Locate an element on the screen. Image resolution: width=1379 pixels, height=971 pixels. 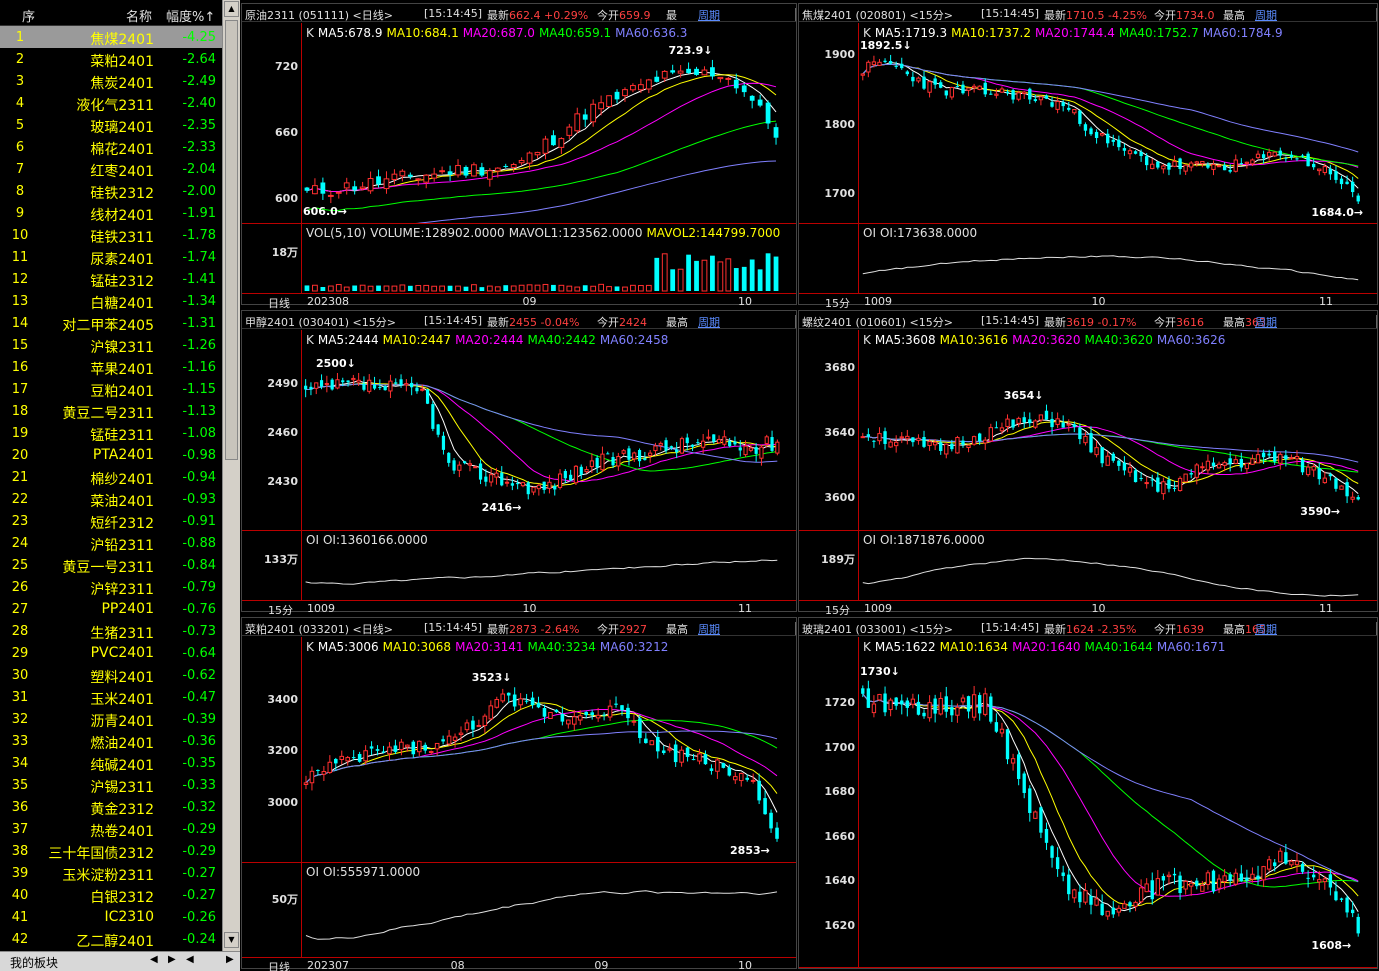
list-row: 40 白银2312 -0.27 is located at coordinates (111, 895).